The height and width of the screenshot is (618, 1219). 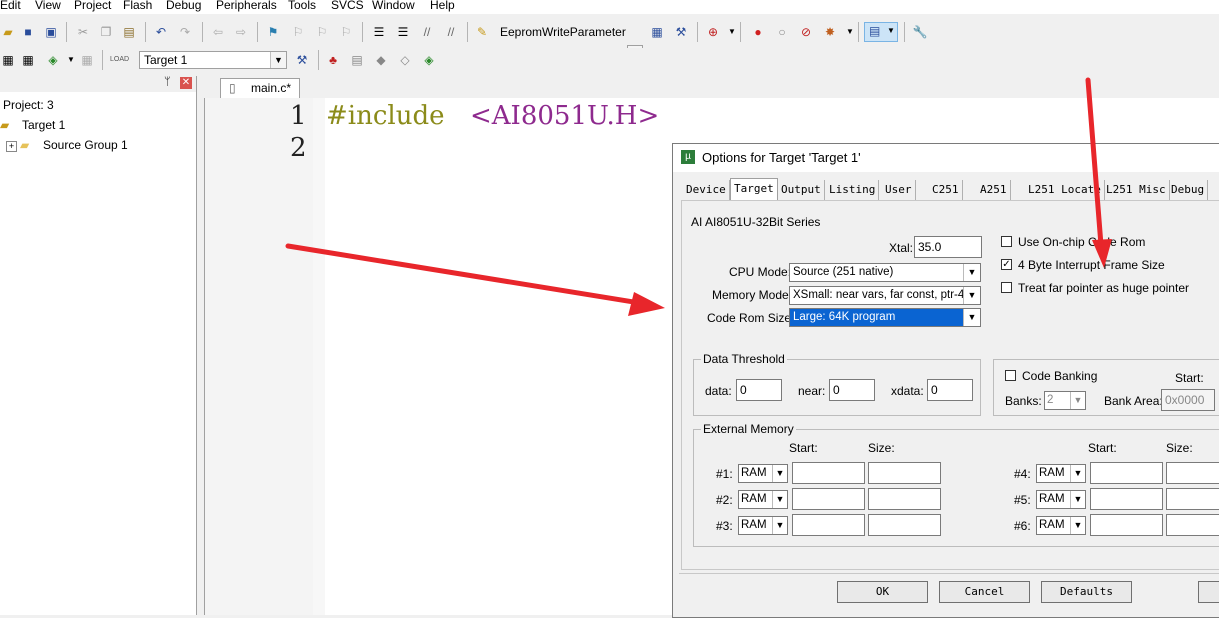 What do you see at coordinates (475, 279) in the screenshot?
I see `annotation-arrow-code-rom` at bounding box center [475, 279].